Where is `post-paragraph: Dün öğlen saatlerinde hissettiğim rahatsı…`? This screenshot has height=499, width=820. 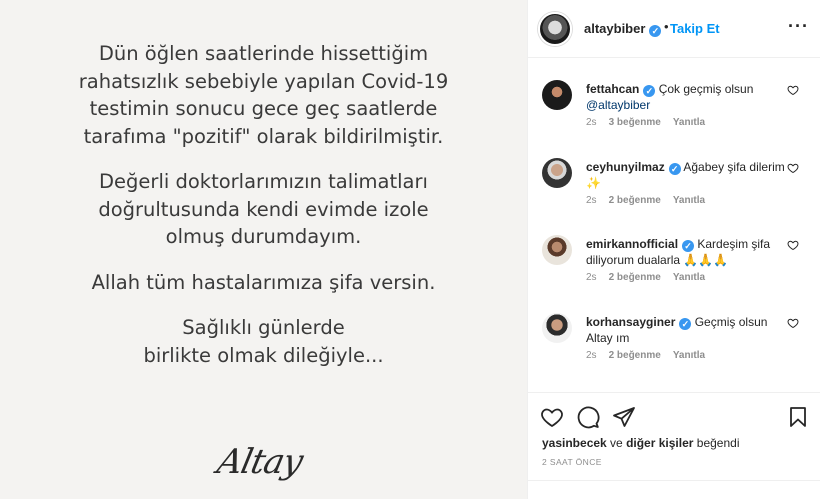
post-paragraph: Dün öğlen saatlerinde hissettiğim rahatsı… is located at coordinates (263, 95).